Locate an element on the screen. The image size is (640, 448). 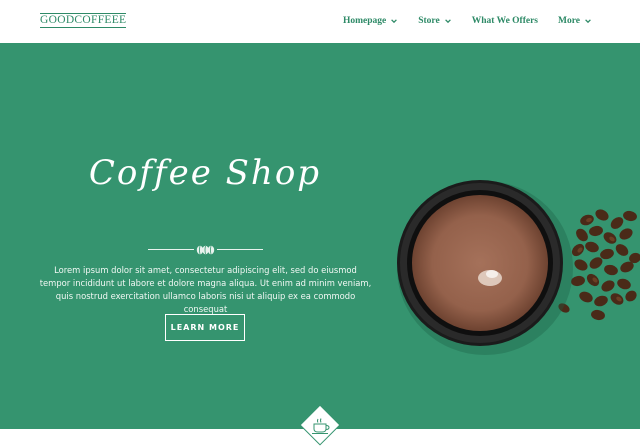
nav-item-homepage: Homepage is located at coordinates (370, 21).